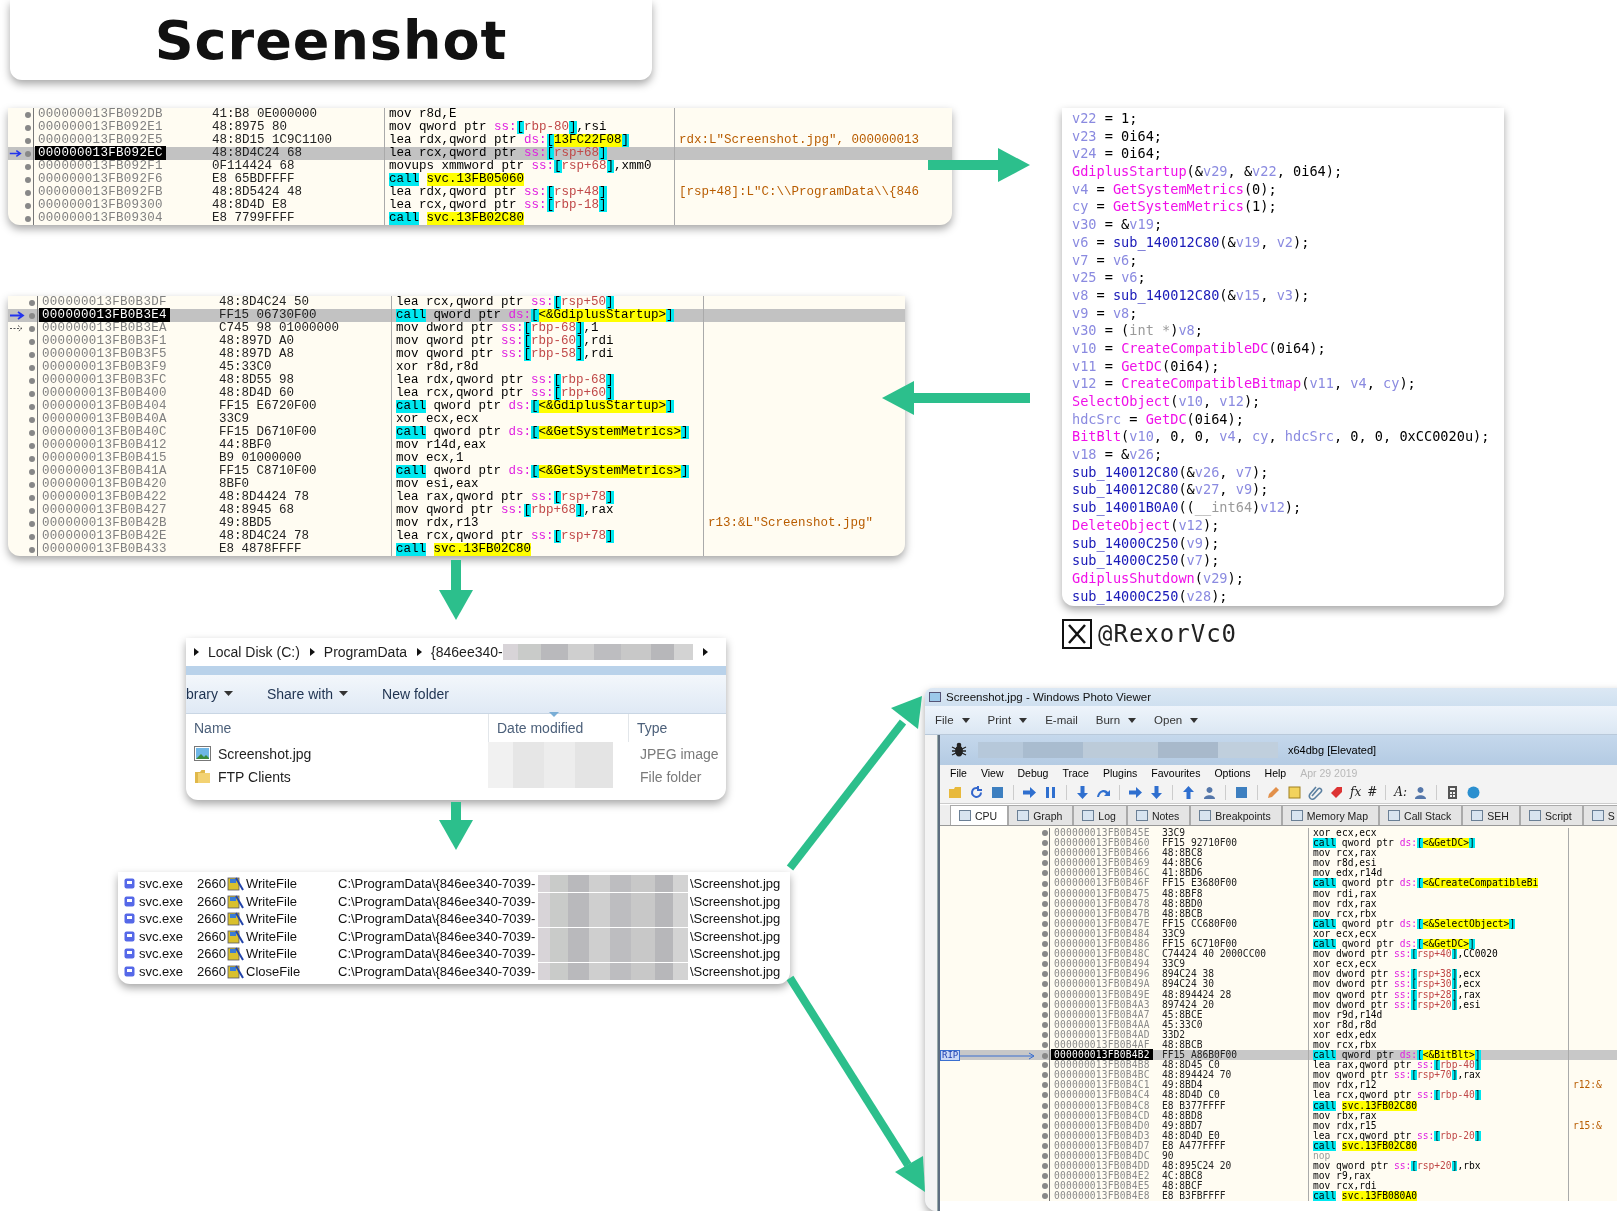  I want to click on instruction-cell: call qword ptr ds:[<&SelectObject>], so click(1414, 923).